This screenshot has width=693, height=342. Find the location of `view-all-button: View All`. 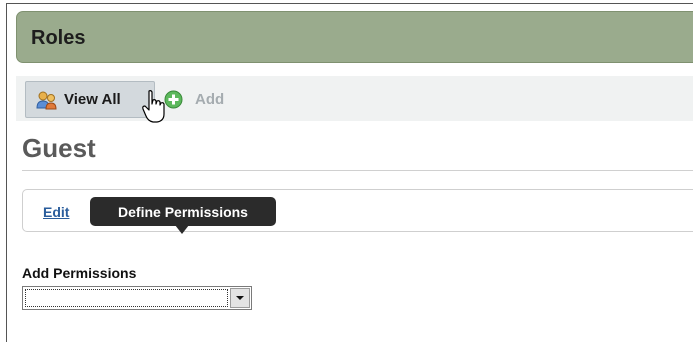

view-all-button: View All is located at coordinates (90, 99).